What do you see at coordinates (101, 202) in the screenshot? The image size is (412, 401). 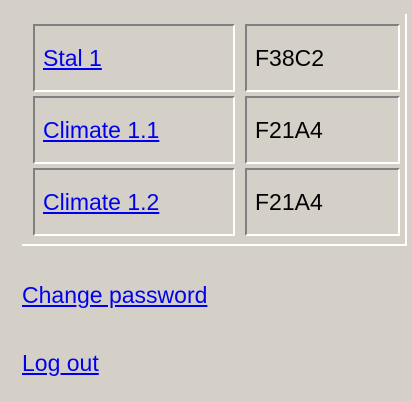 I see `station-link: Climate 1.2` at bounding box center [101, 202].